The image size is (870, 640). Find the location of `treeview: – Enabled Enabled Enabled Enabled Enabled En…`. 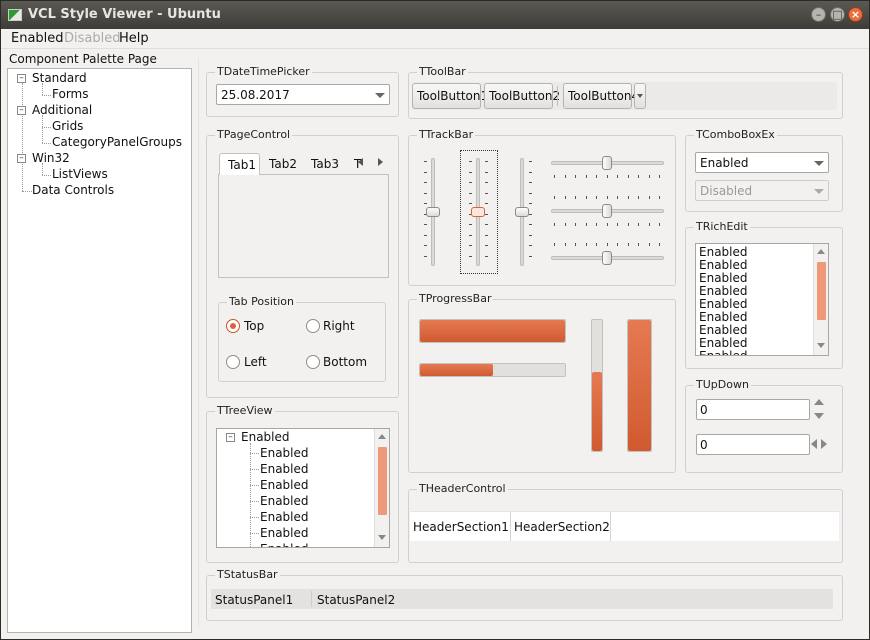

treeview: – Enabled Enabled Enabled Enabled Enabled En… is located at coordinates (303, 488).